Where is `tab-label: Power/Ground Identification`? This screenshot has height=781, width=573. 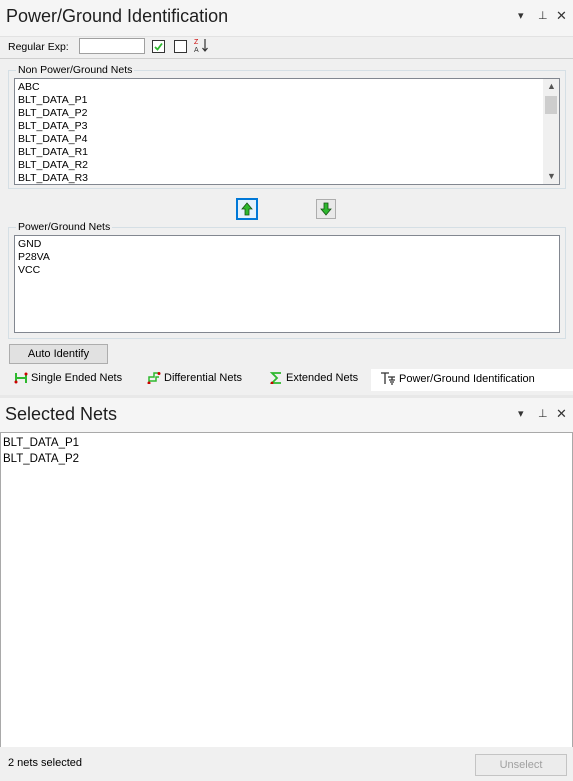
tab-label: Power/Ground Identification is located at coordinates (467, 378).